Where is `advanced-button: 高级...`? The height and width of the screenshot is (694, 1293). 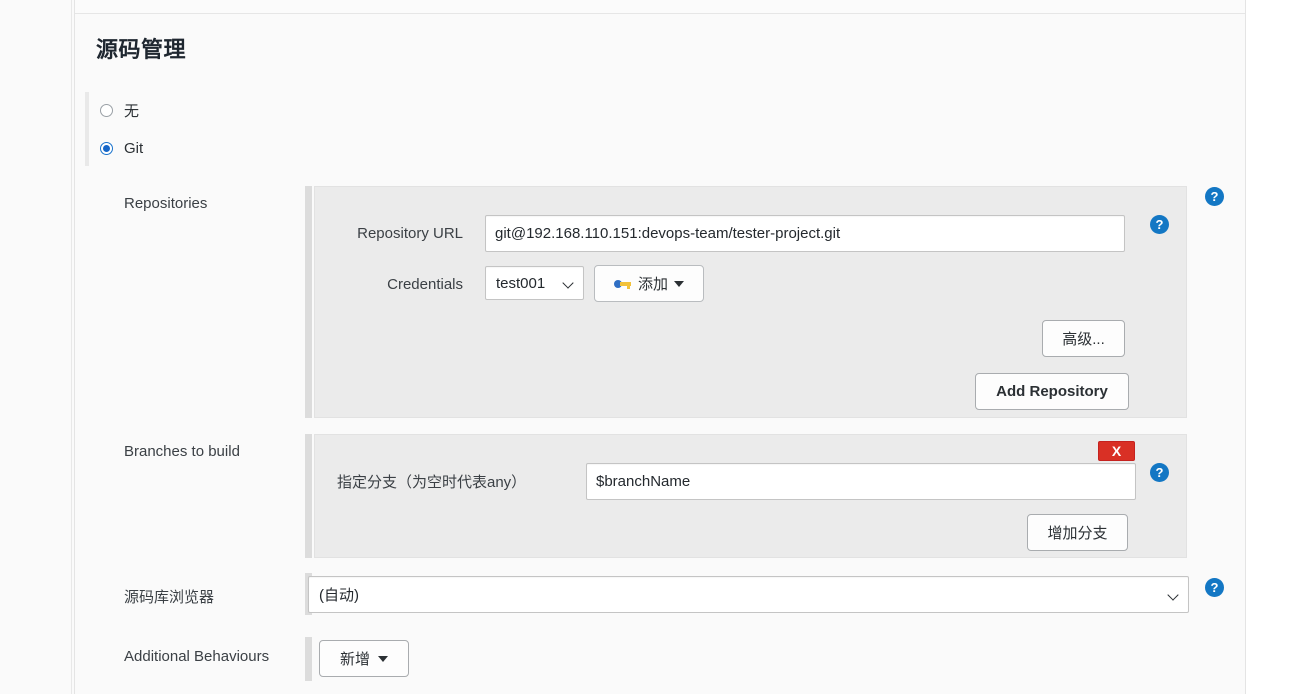 advanced-button: 高级... is located at coordinates (1083, 338).